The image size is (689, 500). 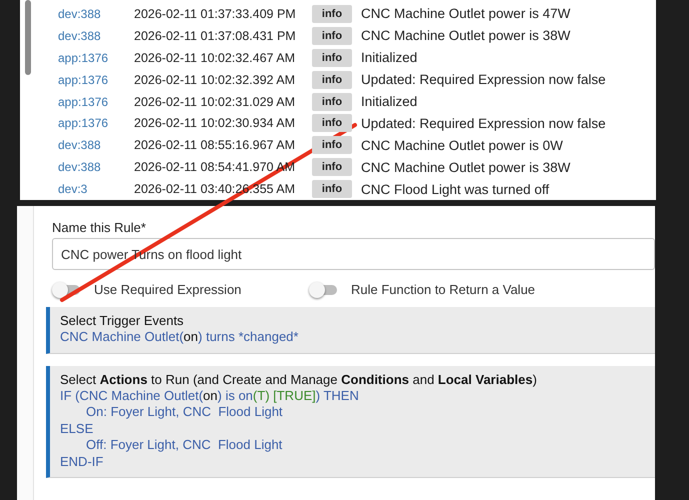 I want to click on field-label: Name this Rule*, so click(x=99, y=227).